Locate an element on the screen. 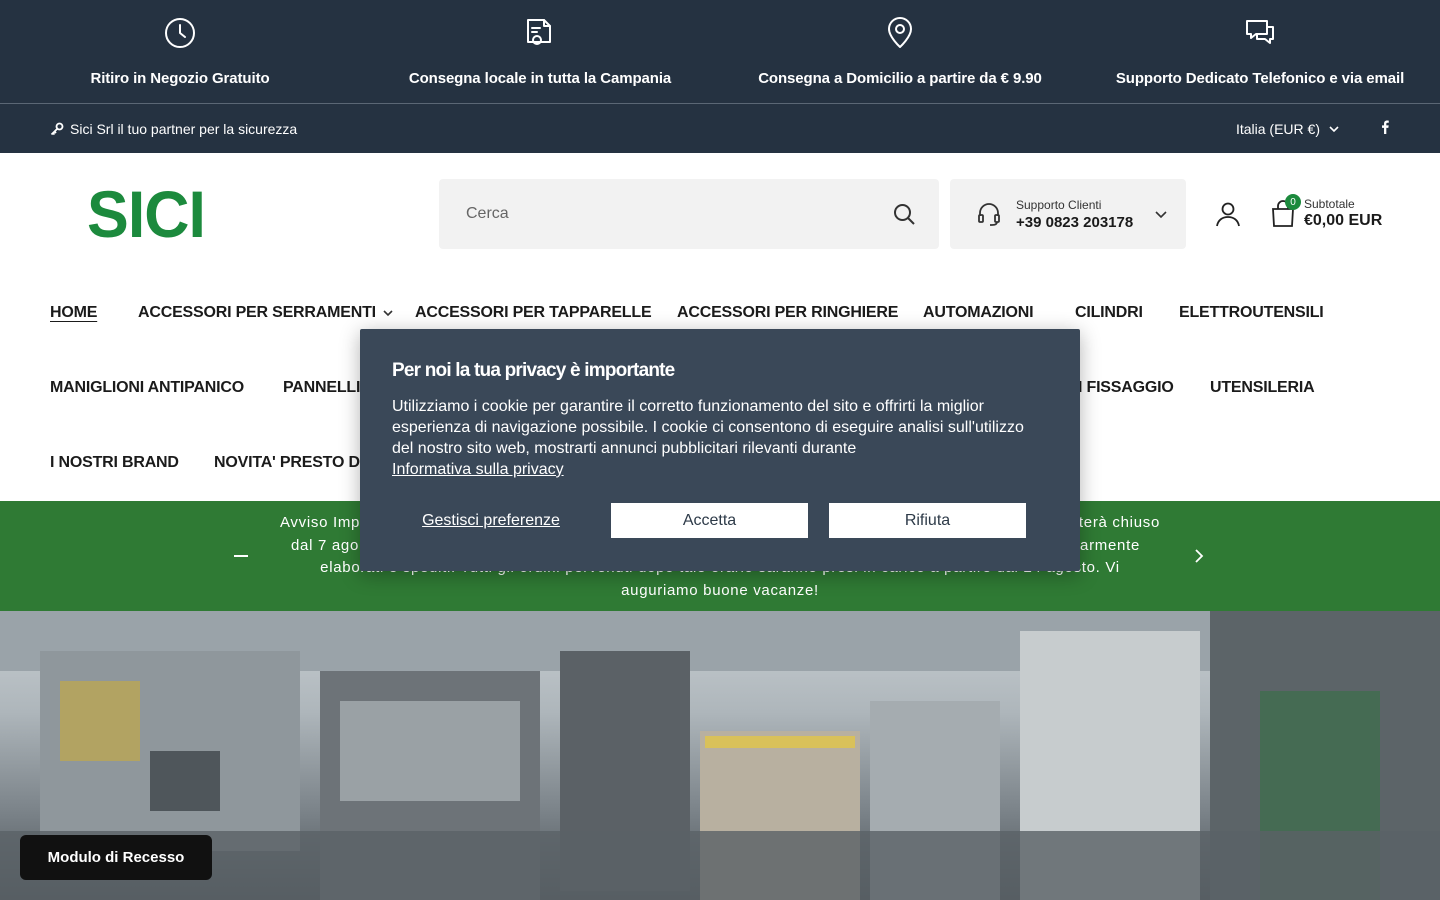 This screenshot has width=1440, height=900. facebook-icon is located at coordinates (1385, 127).